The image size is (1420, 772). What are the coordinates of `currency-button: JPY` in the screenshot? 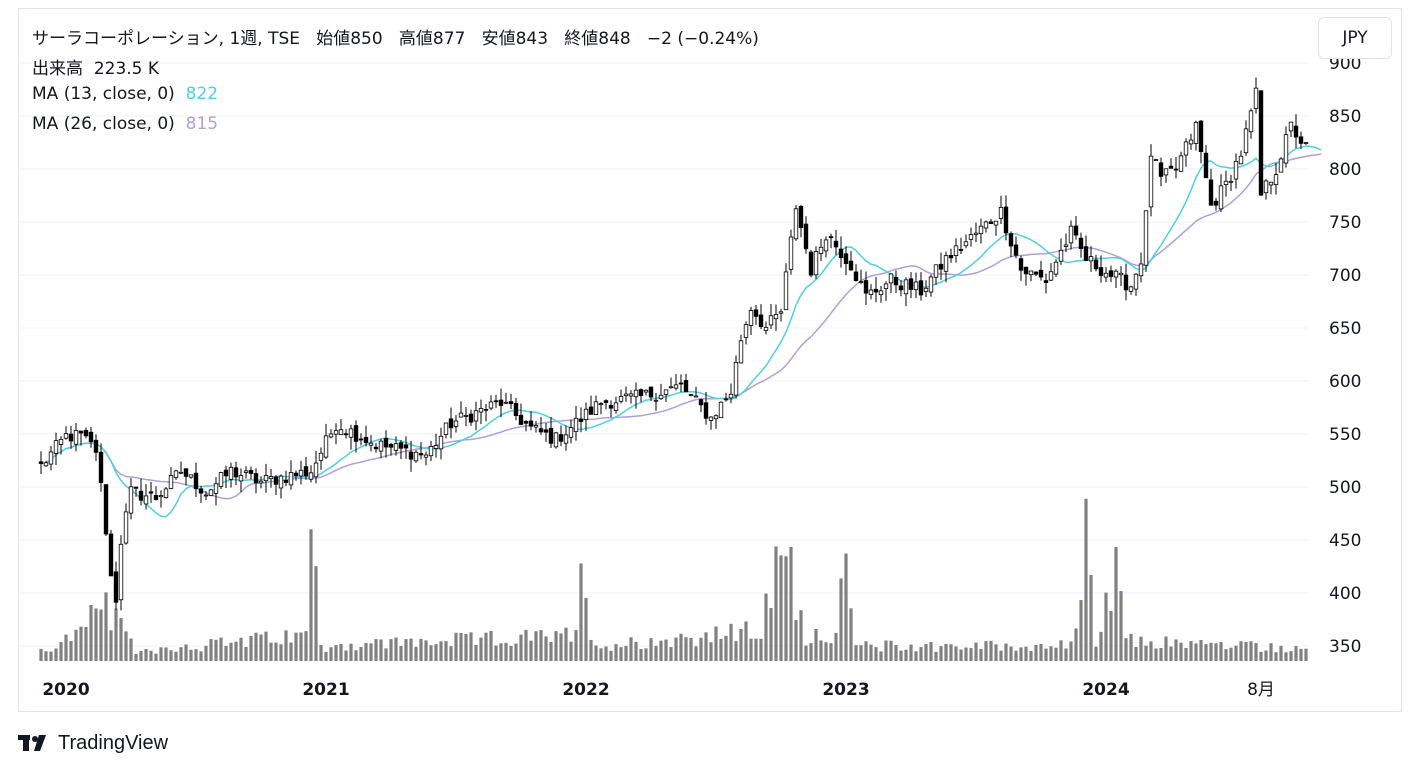 It's located at (1355, 38).